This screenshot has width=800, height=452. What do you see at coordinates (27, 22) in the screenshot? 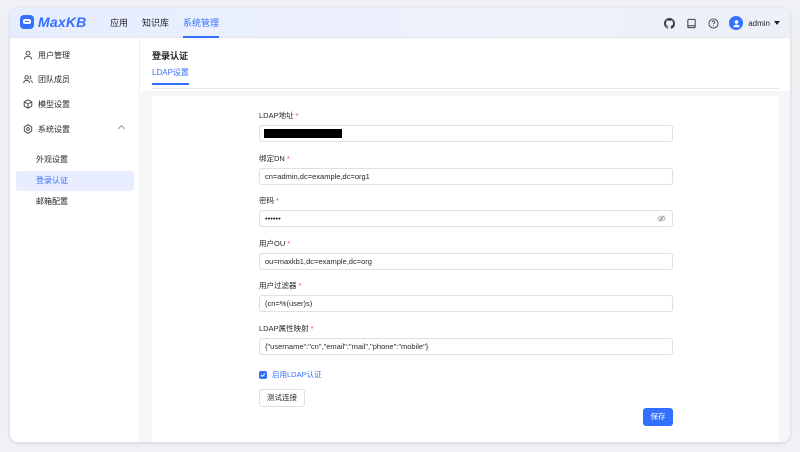
I see `logo-icon` at bounding box center [27, 22].